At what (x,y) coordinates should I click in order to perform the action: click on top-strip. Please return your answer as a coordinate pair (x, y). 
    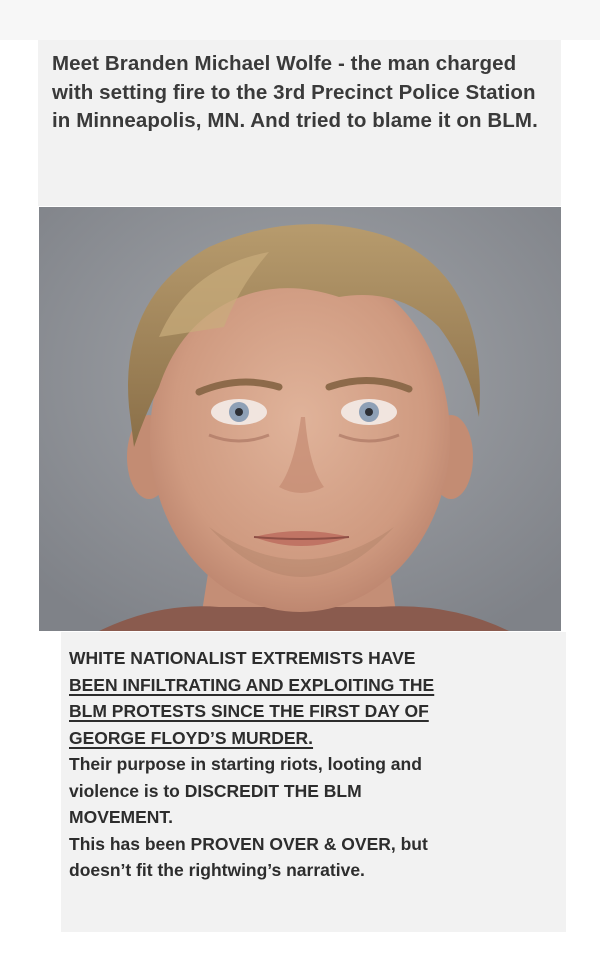
    Looking at the image, I should click on (300, 20).